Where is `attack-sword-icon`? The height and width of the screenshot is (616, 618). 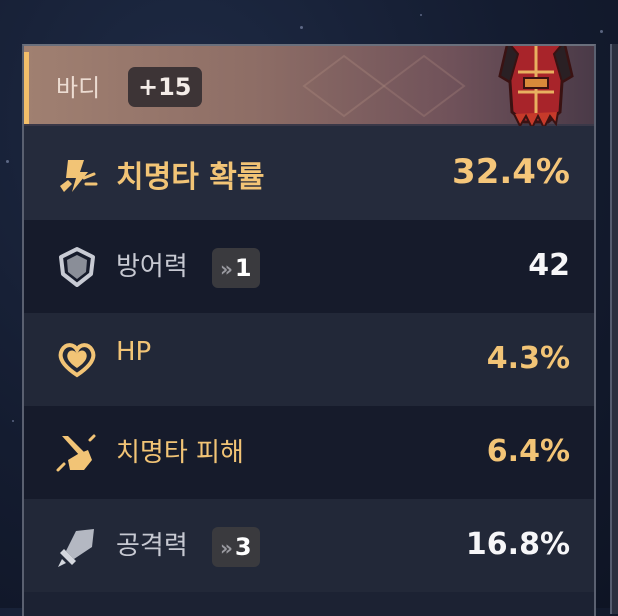
attack-sword-icon is located at coordinates (76, 548).